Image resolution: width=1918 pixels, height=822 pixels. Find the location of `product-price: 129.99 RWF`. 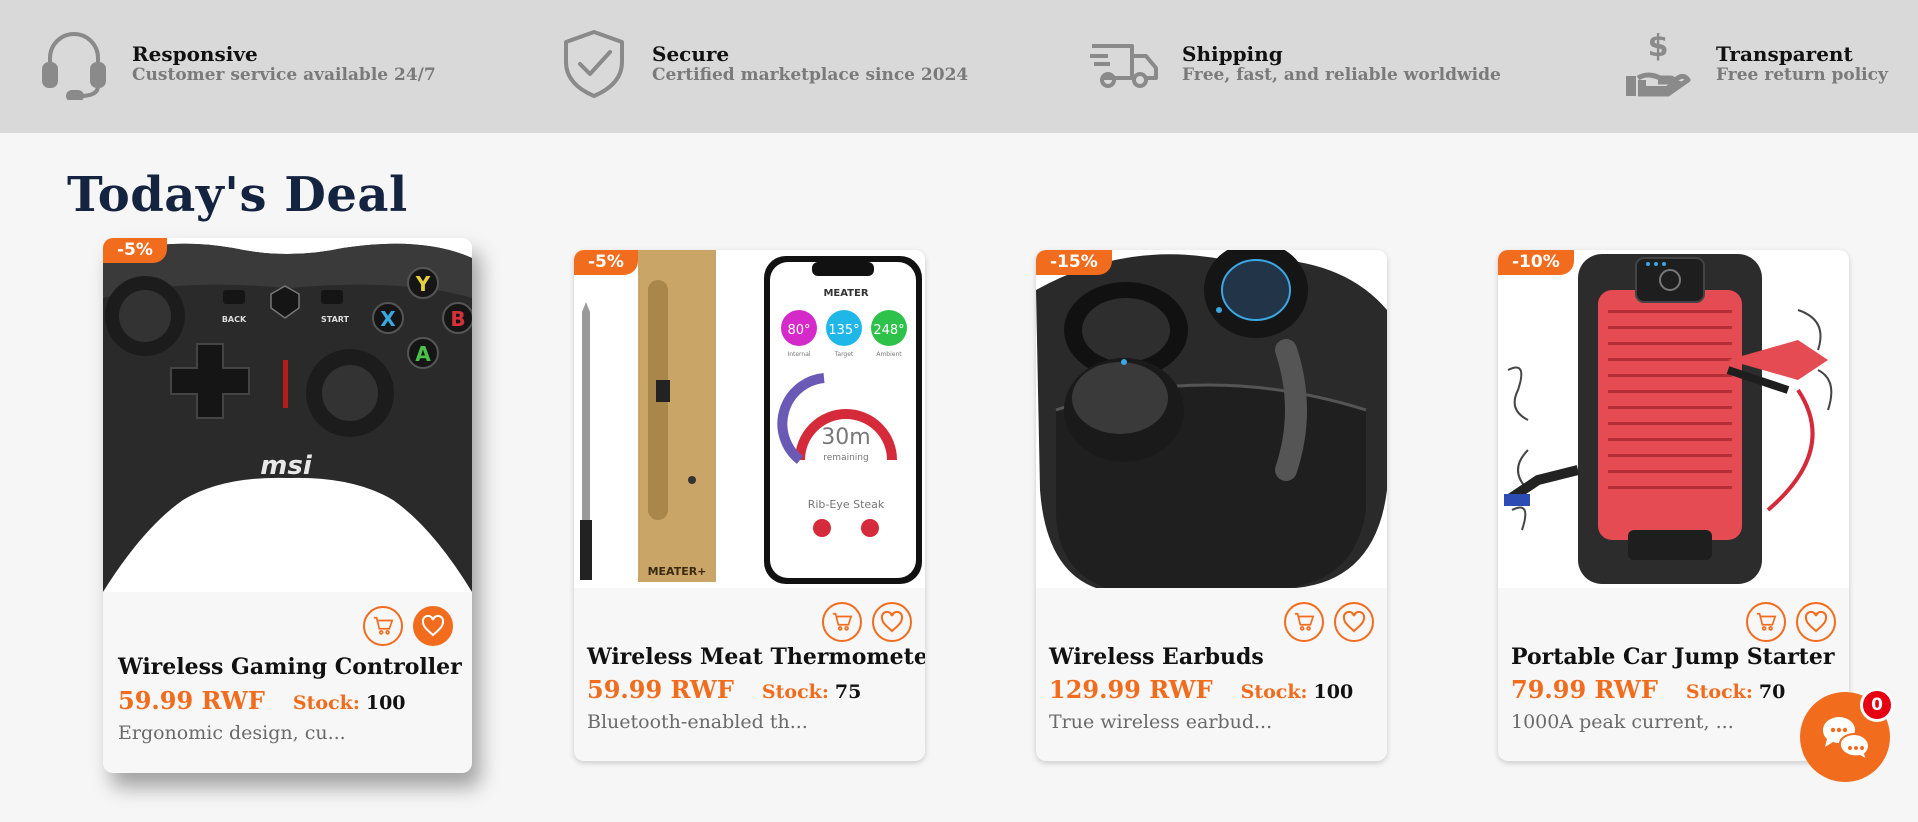

product-price: 129.99 RWF is located at coordinates (1131, 689).